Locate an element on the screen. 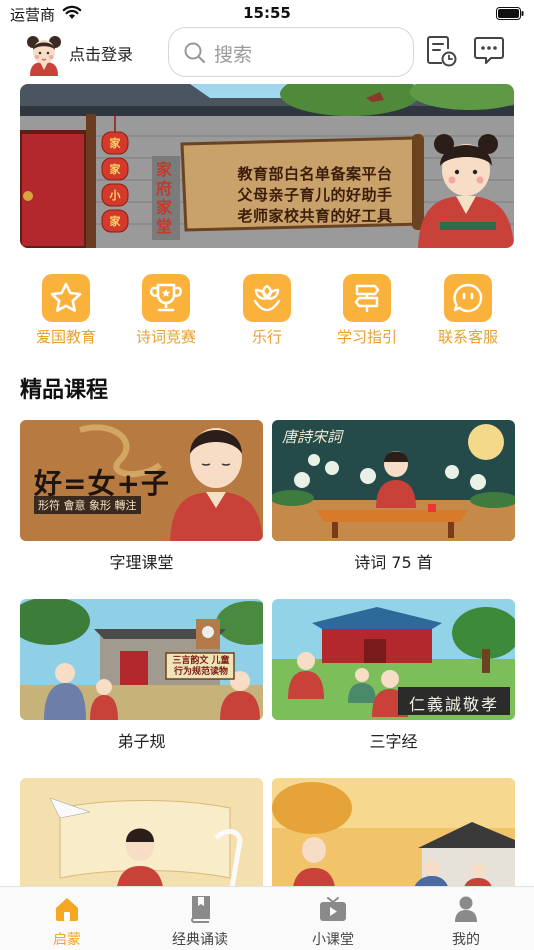 Image resolution: width=534 pixels, height=950 pixels. login-label: 点击登录 is located at coordinates (101, 53).